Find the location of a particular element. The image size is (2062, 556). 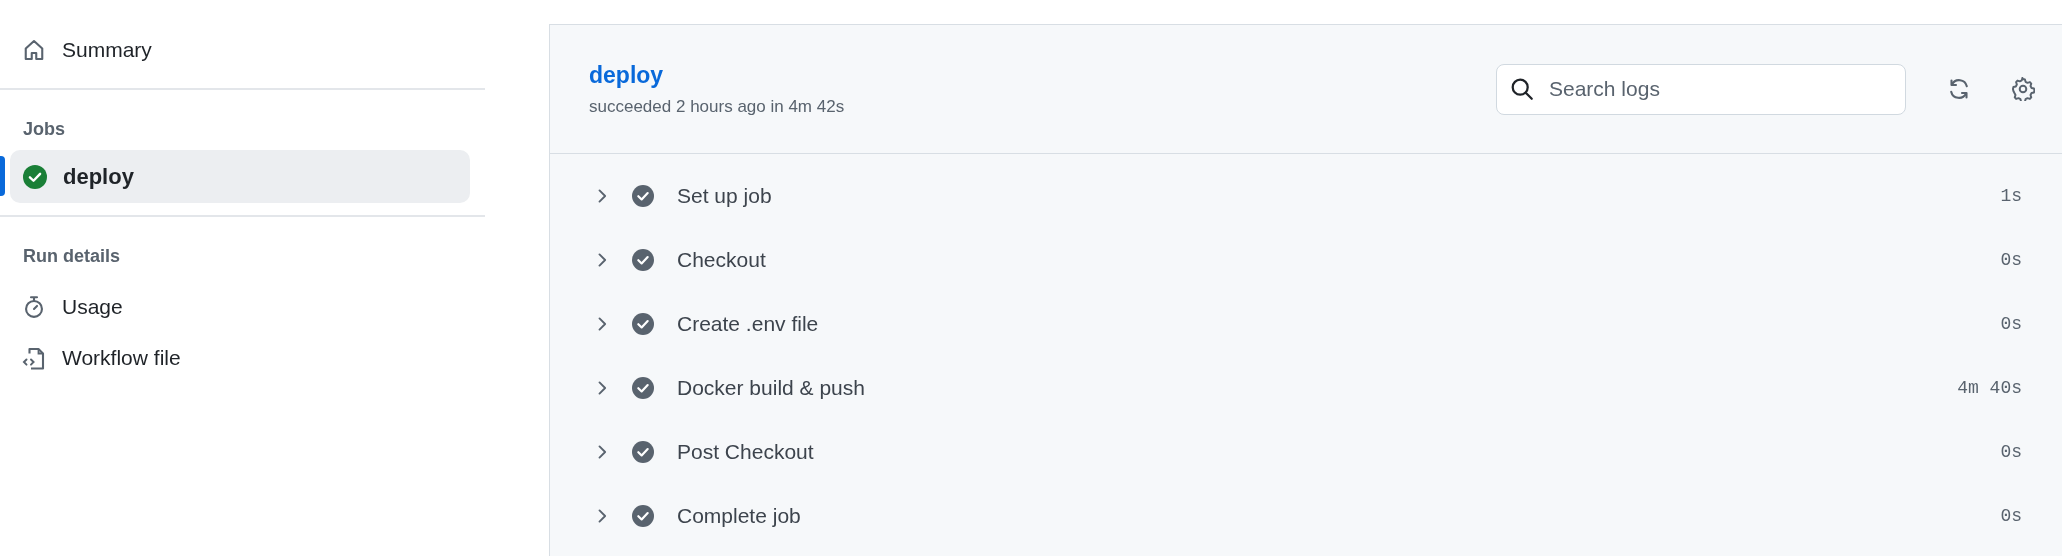

step-name: Checkout is located at coordinates (722, 260).